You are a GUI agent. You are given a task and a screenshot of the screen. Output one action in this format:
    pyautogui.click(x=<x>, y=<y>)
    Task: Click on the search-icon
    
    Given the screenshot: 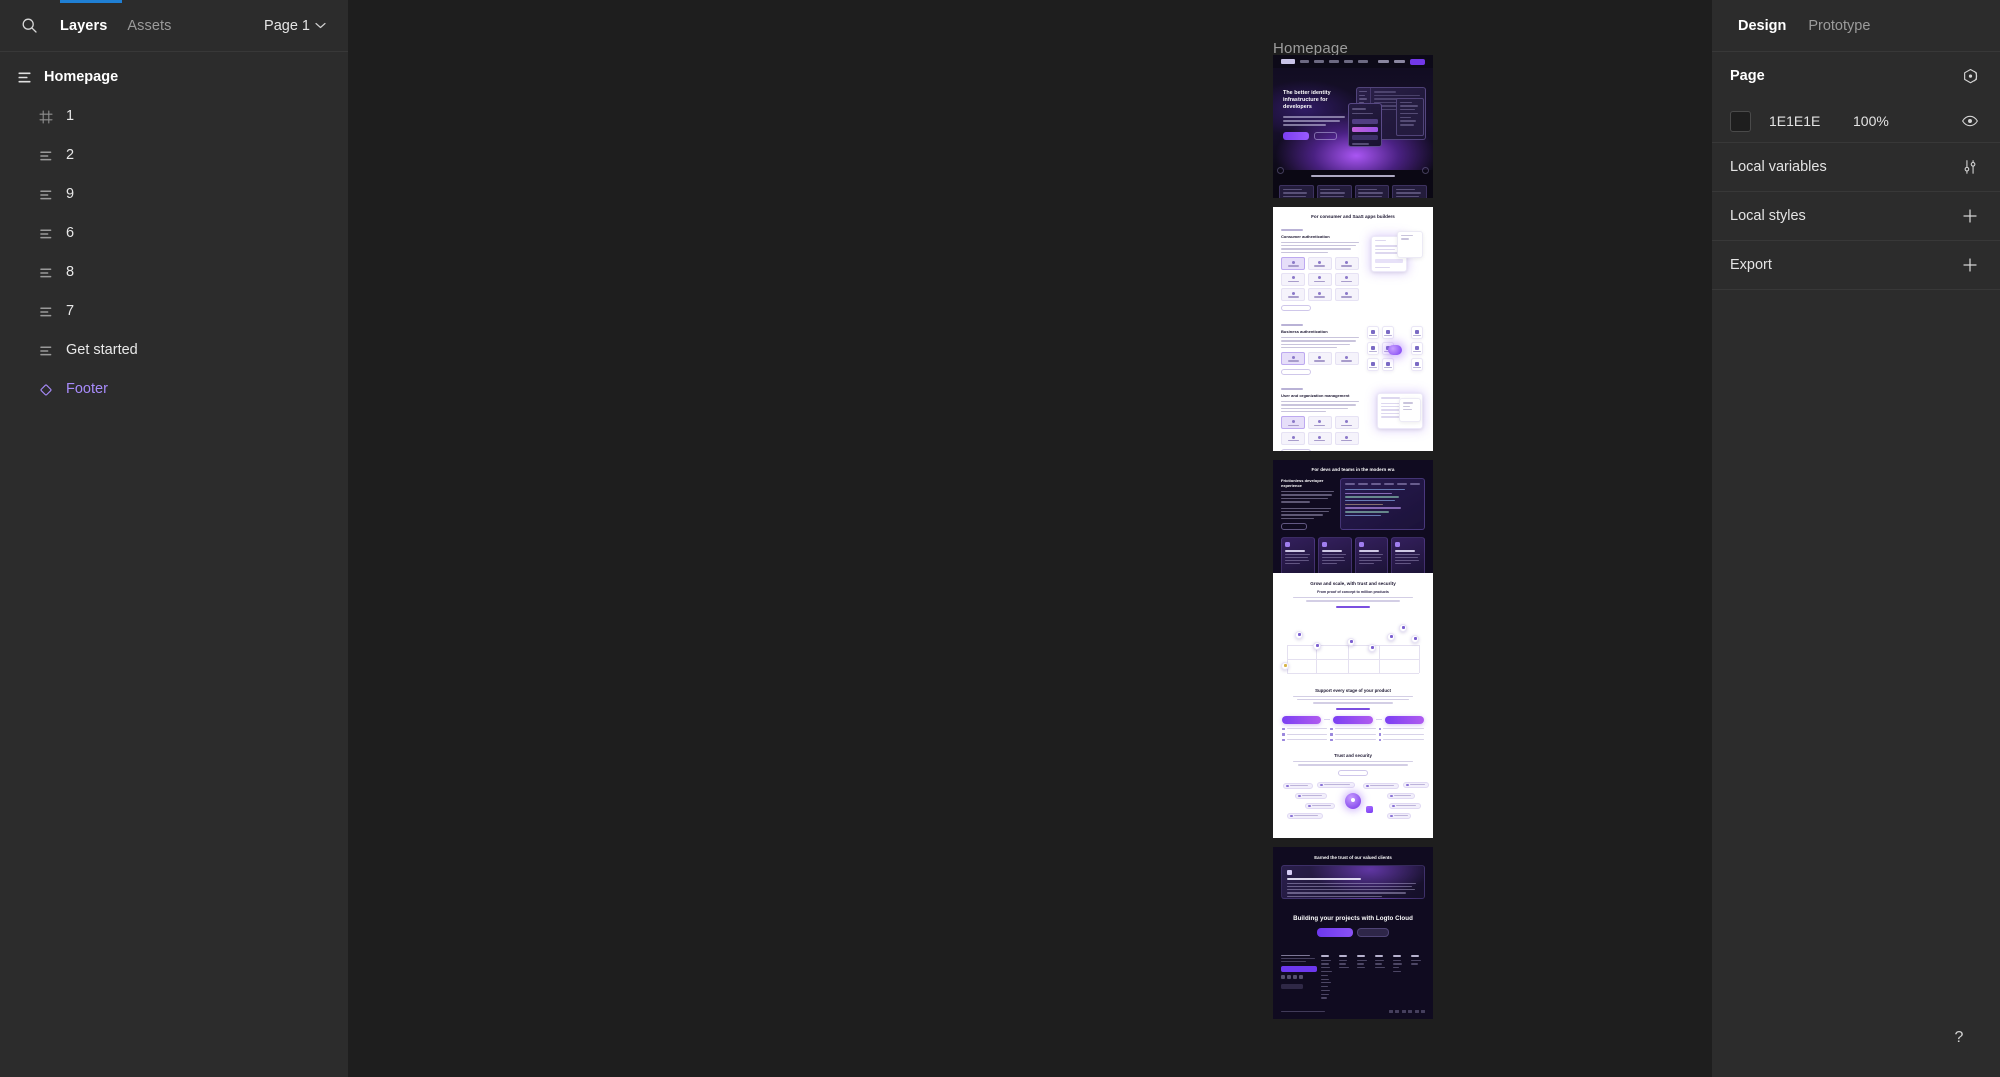 What is the action you would take?
    pyautogui.click(x=29, y=26)
    